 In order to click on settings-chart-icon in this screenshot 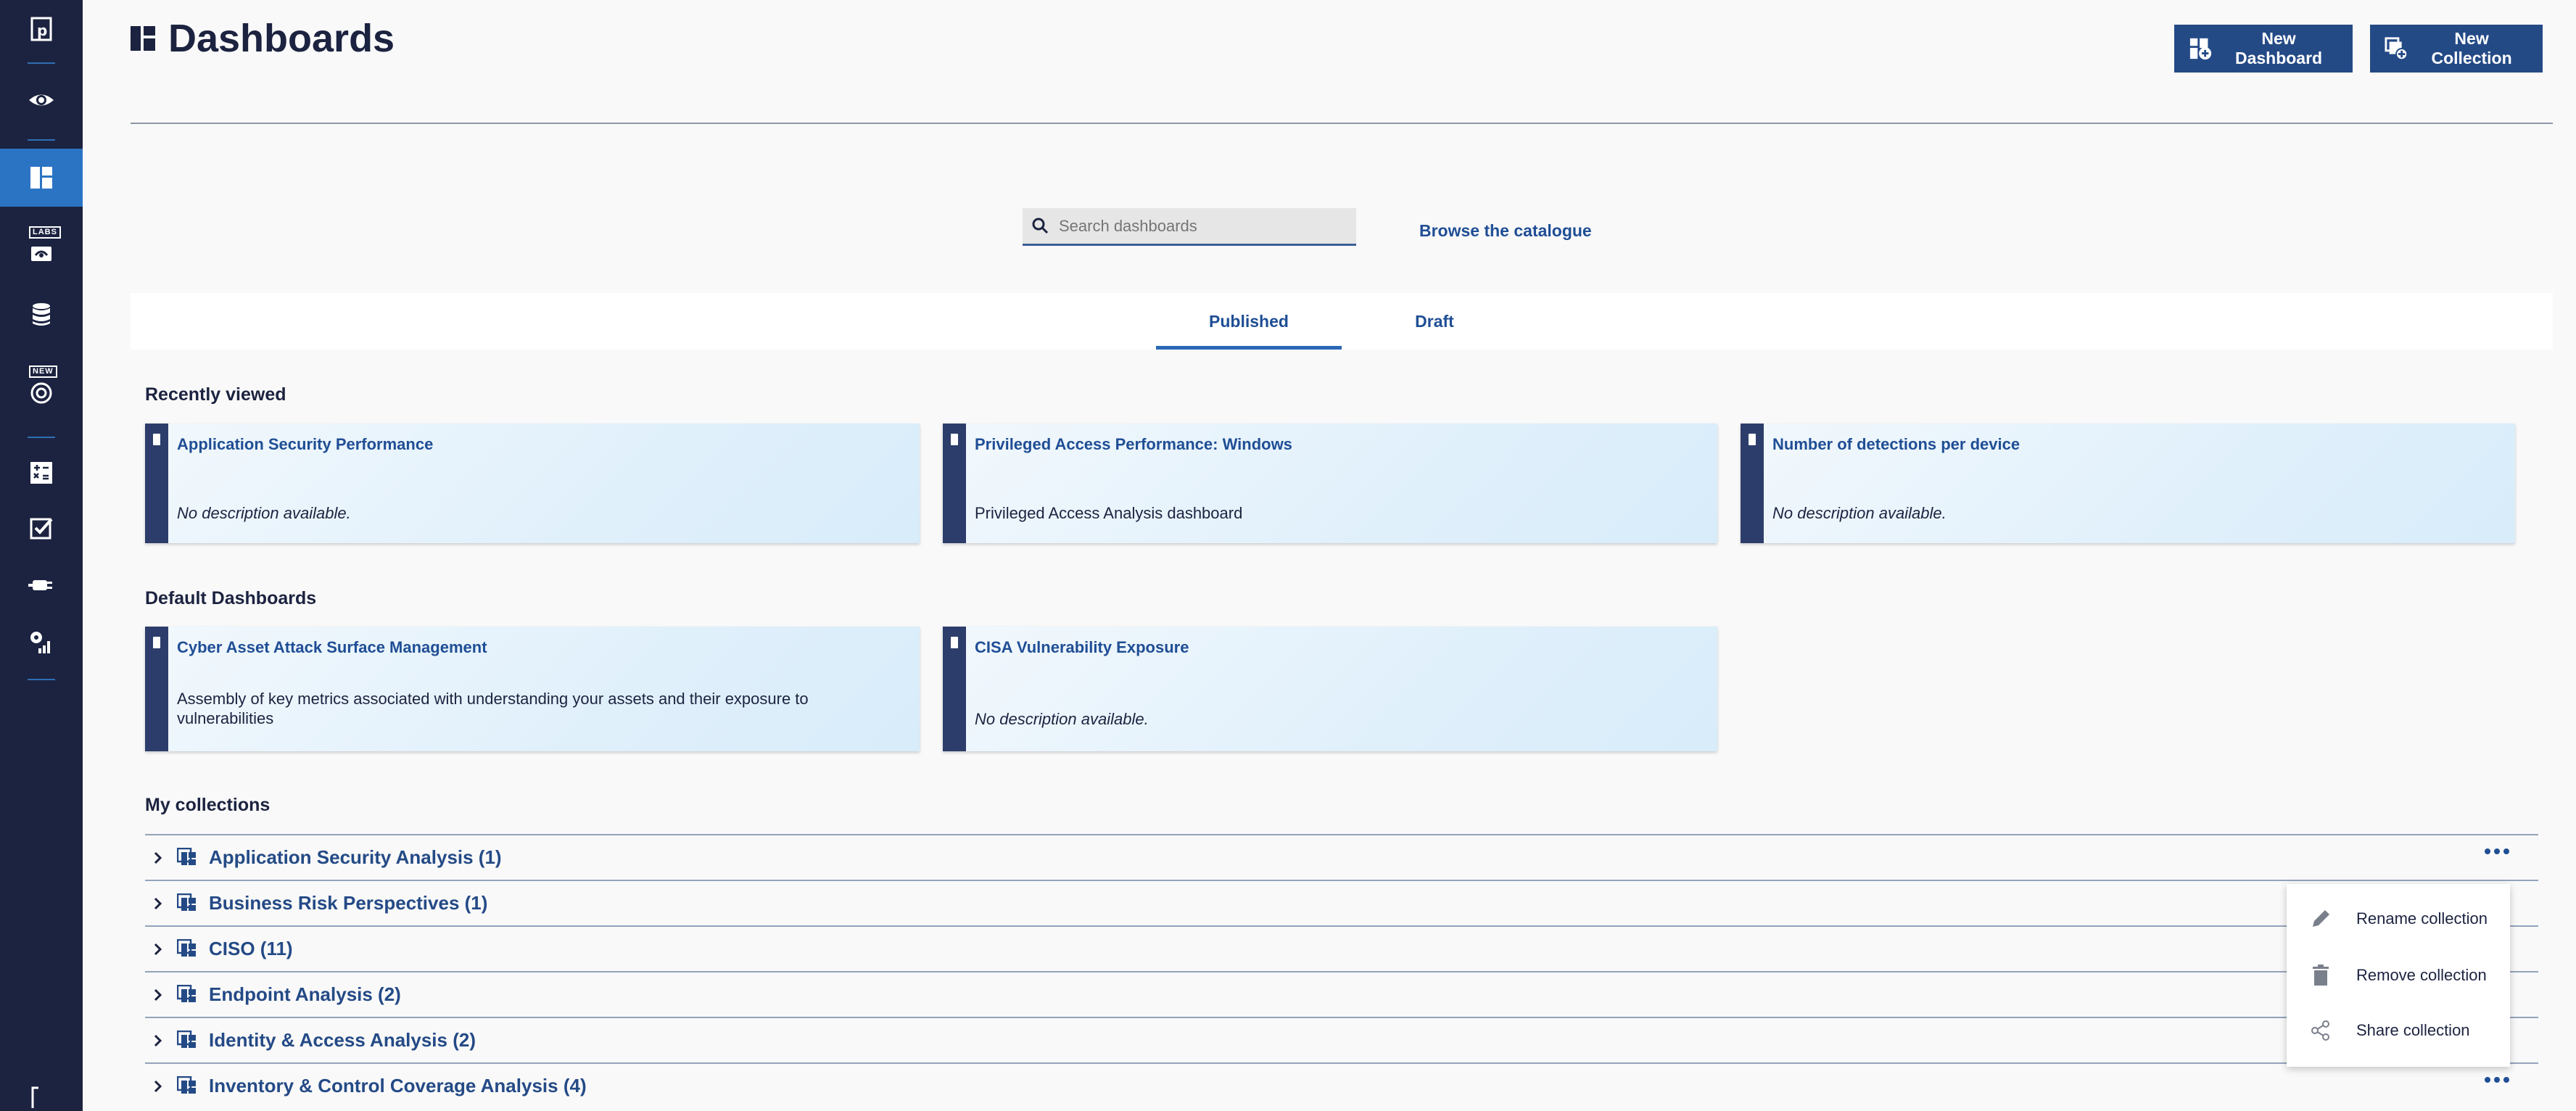, I will do `click(40, 642)`.